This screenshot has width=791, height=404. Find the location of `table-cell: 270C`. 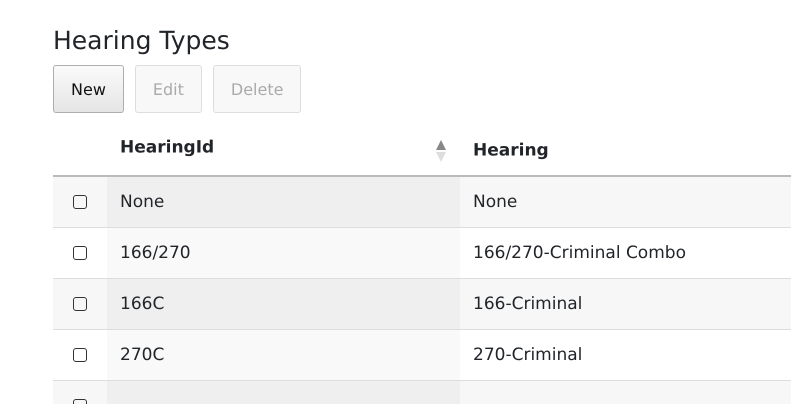

table-cell: 270C is located at coordinates (142, 355).